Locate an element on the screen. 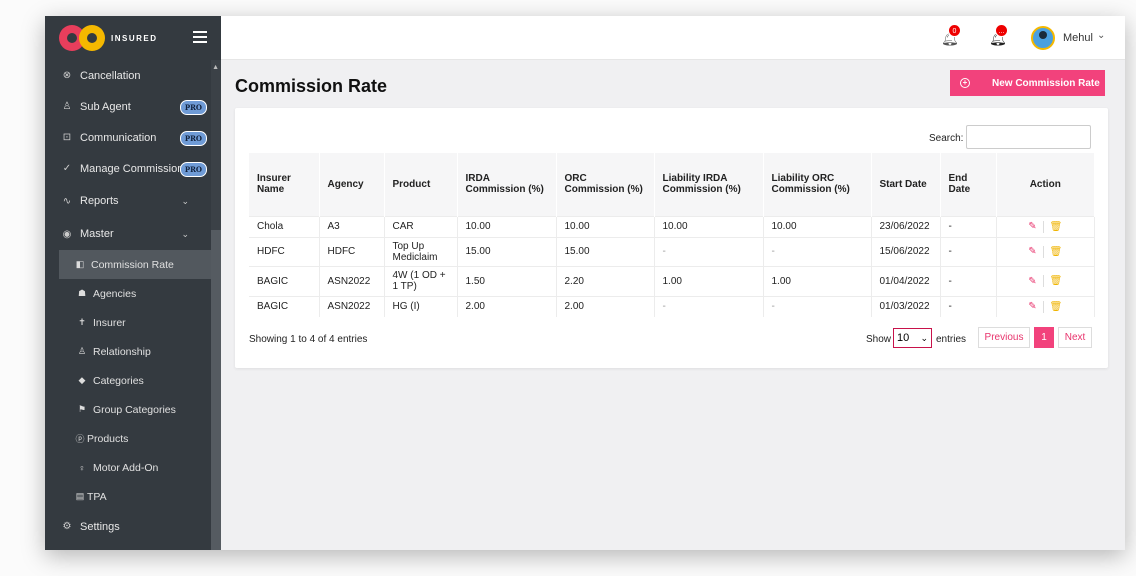 Image resolution: width=1136 pixels, height=576 pixels. sidebar-item-cancellation: ⊗ Cancellation is located at coordinates (128, 75).